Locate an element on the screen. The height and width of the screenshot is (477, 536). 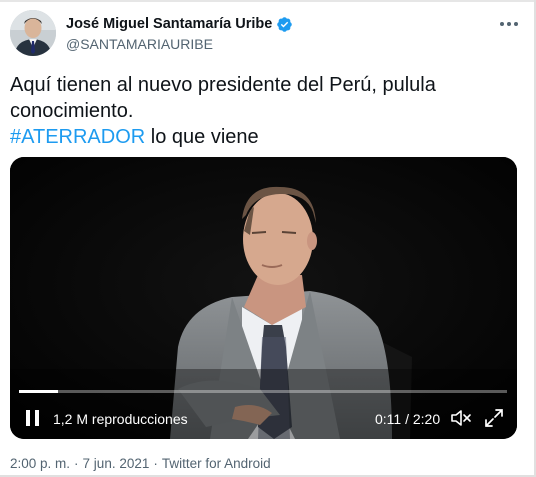
video-time: 0:11 / 2:20 is located at coordinates (408, 419).